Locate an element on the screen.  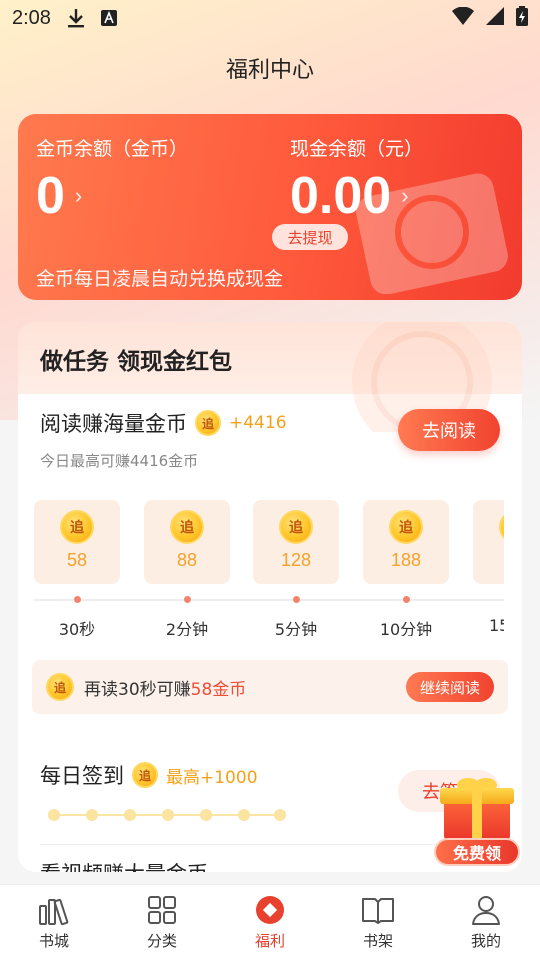
checkin-progress is located at coordinates (168, 815).